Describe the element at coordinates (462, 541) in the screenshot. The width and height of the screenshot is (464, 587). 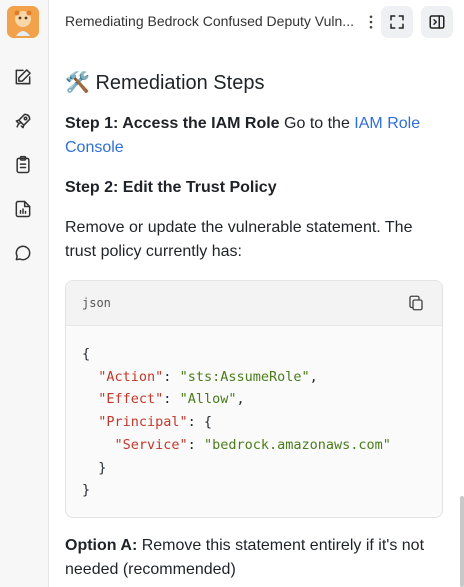
I see `scrollbar` at that location.